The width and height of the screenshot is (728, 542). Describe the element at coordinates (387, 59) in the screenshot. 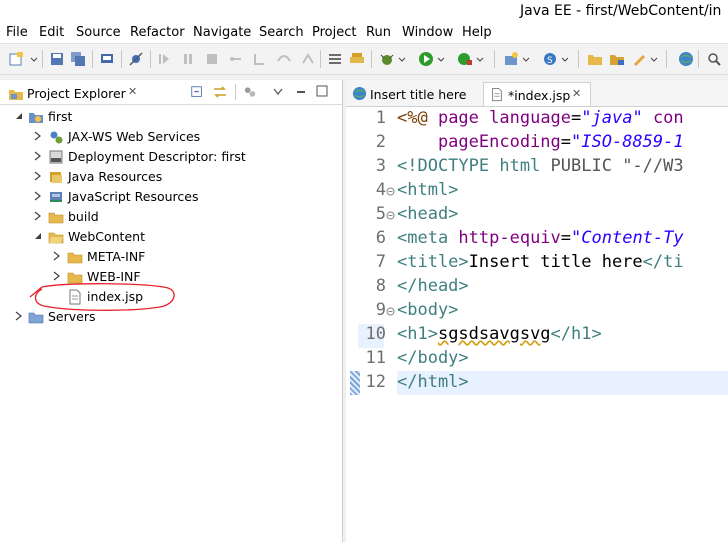

I see `debug-icon` at that location.